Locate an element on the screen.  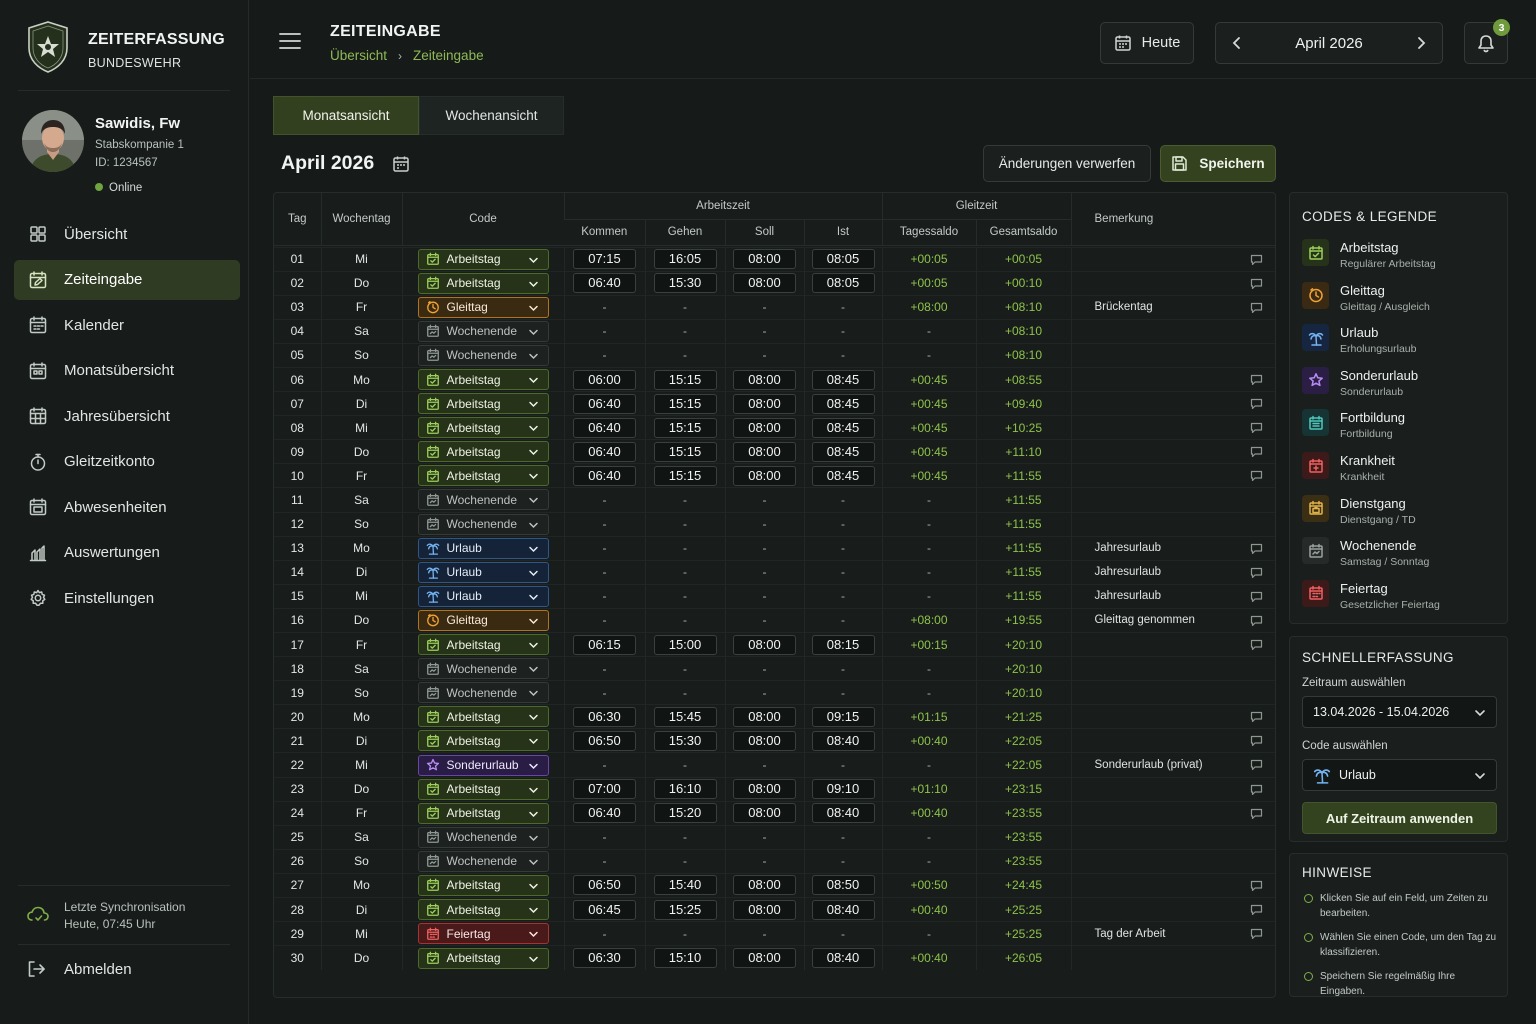
breadcrumb-item: Übersicht is located at coordinates (358, 55).